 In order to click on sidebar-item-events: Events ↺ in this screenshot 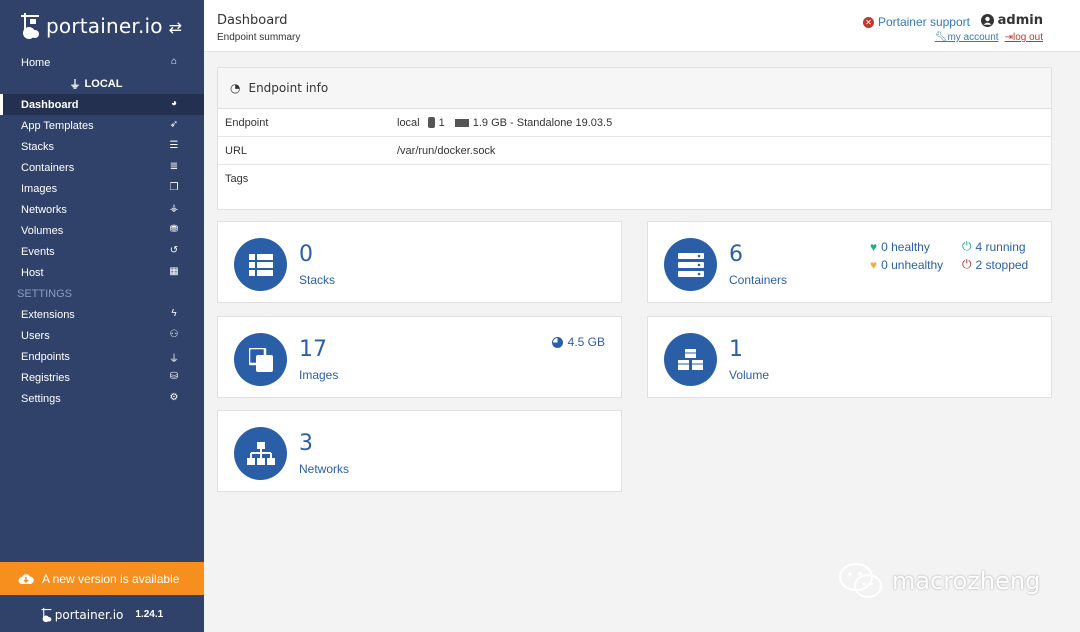, I will do `click(102, 251)`.